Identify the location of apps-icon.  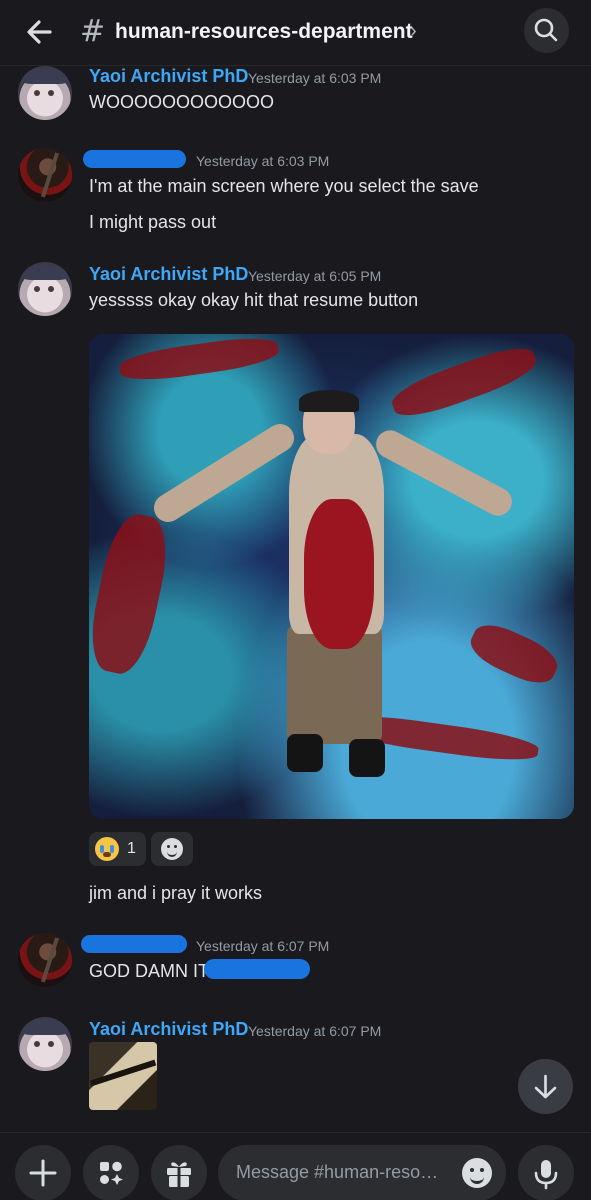
(111, 1173).